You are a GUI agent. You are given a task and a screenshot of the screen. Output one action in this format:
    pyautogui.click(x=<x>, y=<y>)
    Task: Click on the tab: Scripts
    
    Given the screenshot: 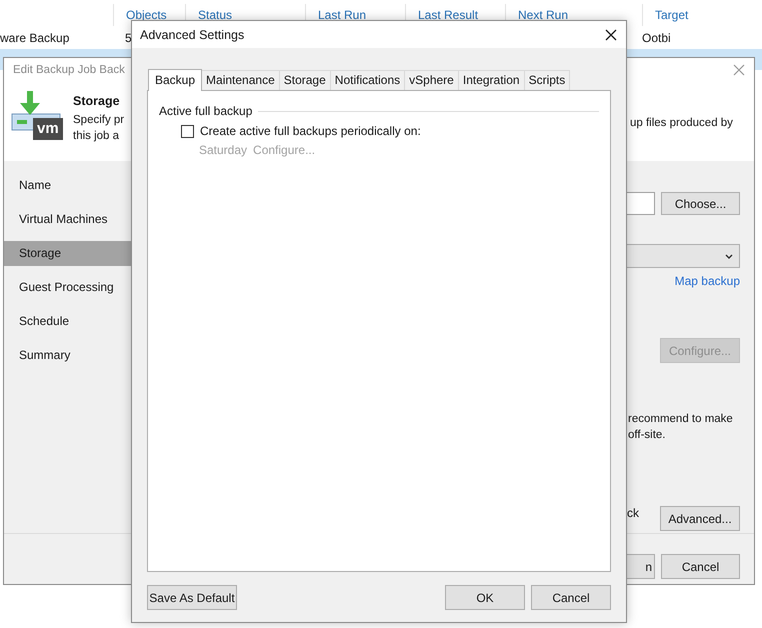 What is the action you would take?
    pyautogui.click(x=547, y=80)
    